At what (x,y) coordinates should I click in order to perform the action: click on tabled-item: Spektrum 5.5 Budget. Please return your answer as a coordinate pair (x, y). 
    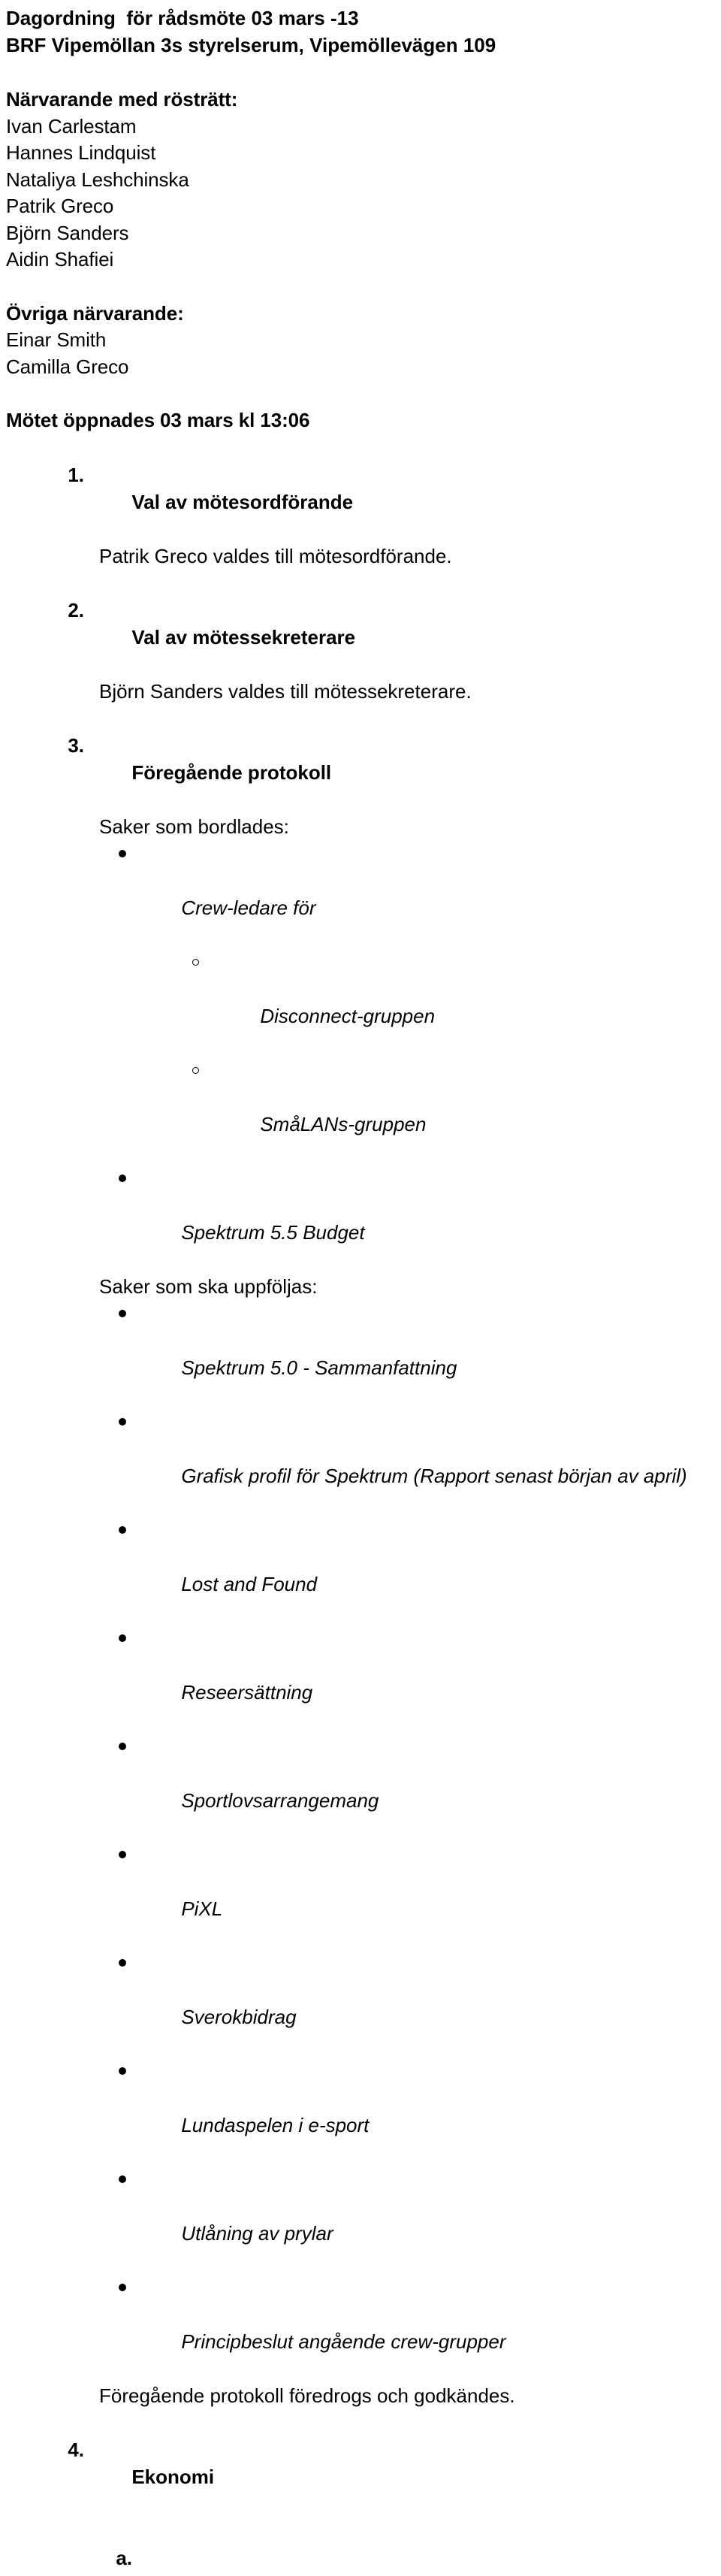
    Looking at the image, I should click on (364, 1219).